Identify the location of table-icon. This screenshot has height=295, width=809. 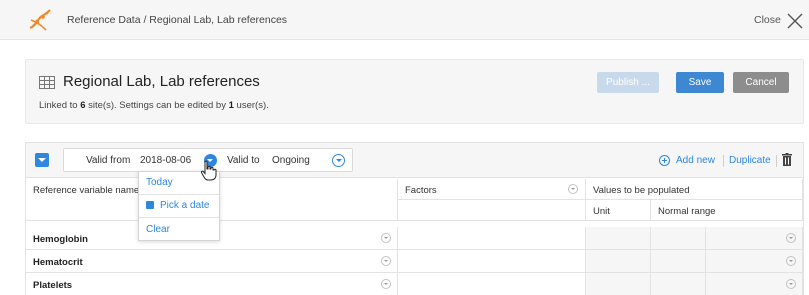
(47, 82).